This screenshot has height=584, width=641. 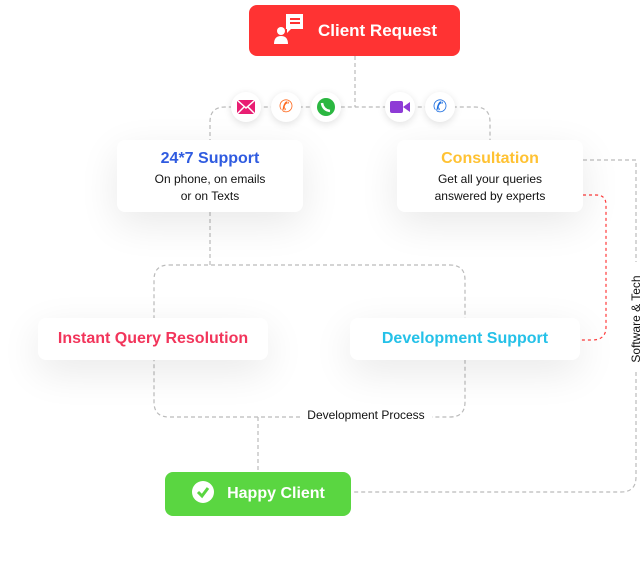 What do you see at coordinates (210, 158) in the screenshot?
I see `support-title: 24*7 Support` at bounding box center [210, 158].